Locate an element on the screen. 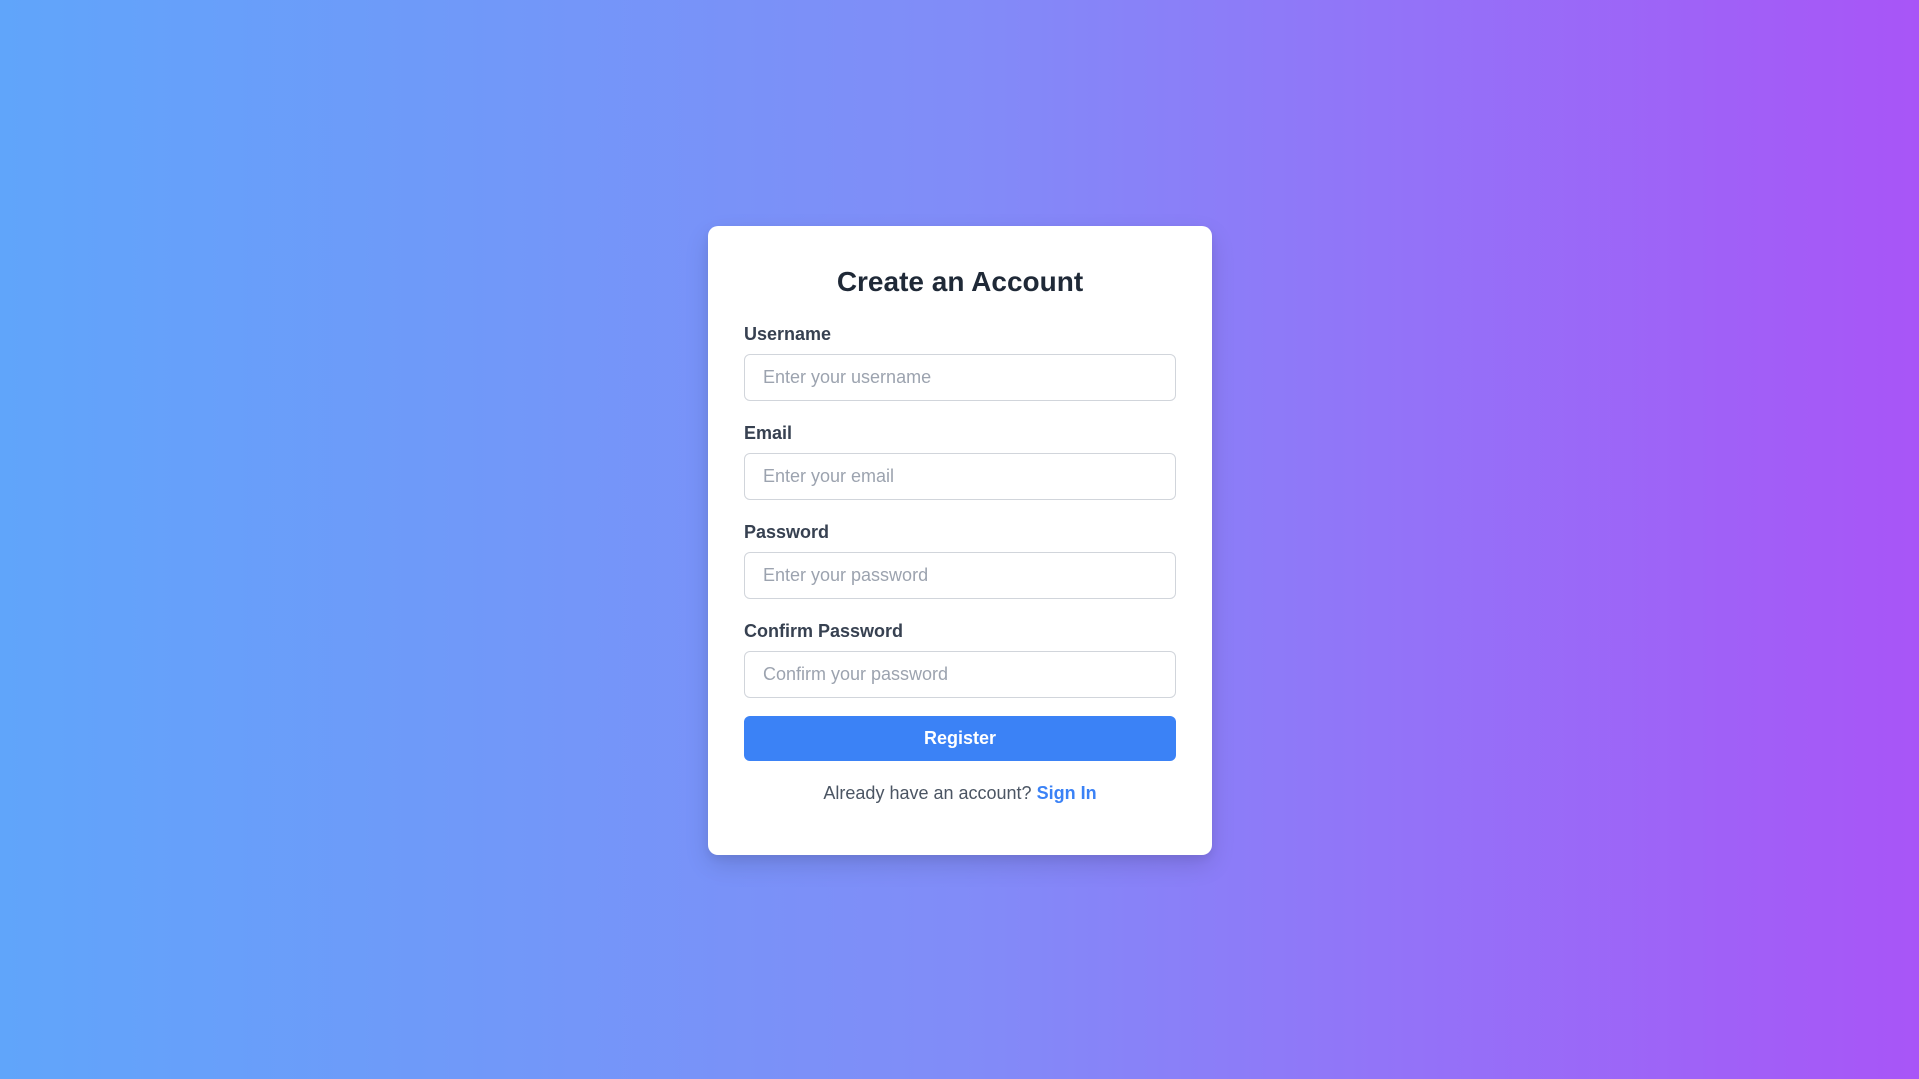 The height and width of the screenshot is (1079, 1919). page-title: Create an Account is located at coordinates (960, 281).